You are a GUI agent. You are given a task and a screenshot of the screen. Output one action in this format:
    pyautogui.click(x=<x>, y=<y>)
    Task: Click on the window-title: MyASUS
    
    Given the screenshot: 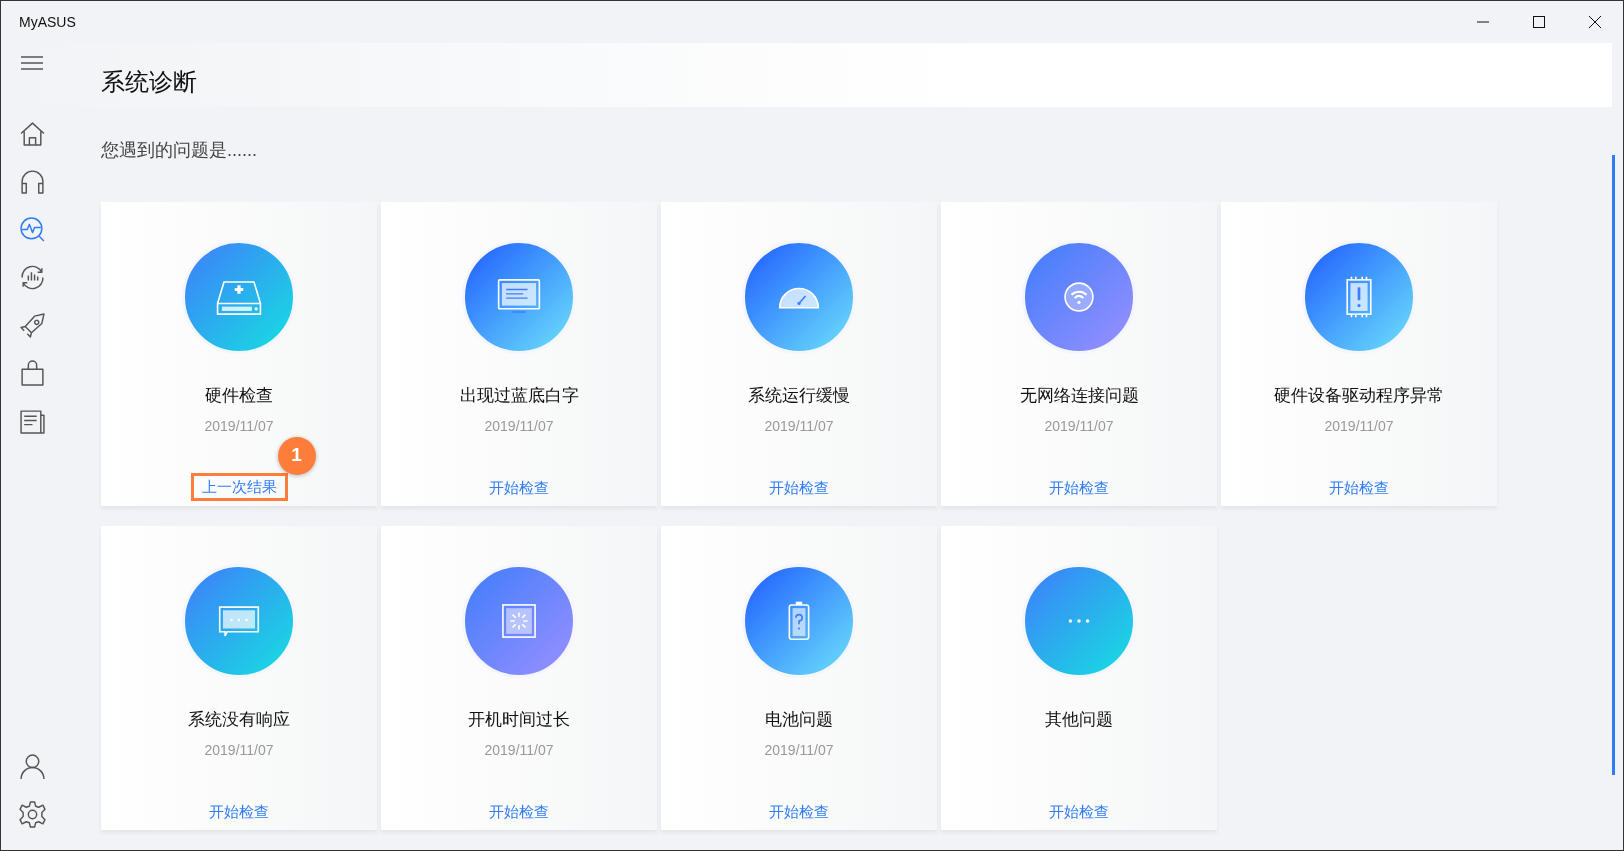 What is the action you would take?
    pyautogui.click(x=47, y=22)
    